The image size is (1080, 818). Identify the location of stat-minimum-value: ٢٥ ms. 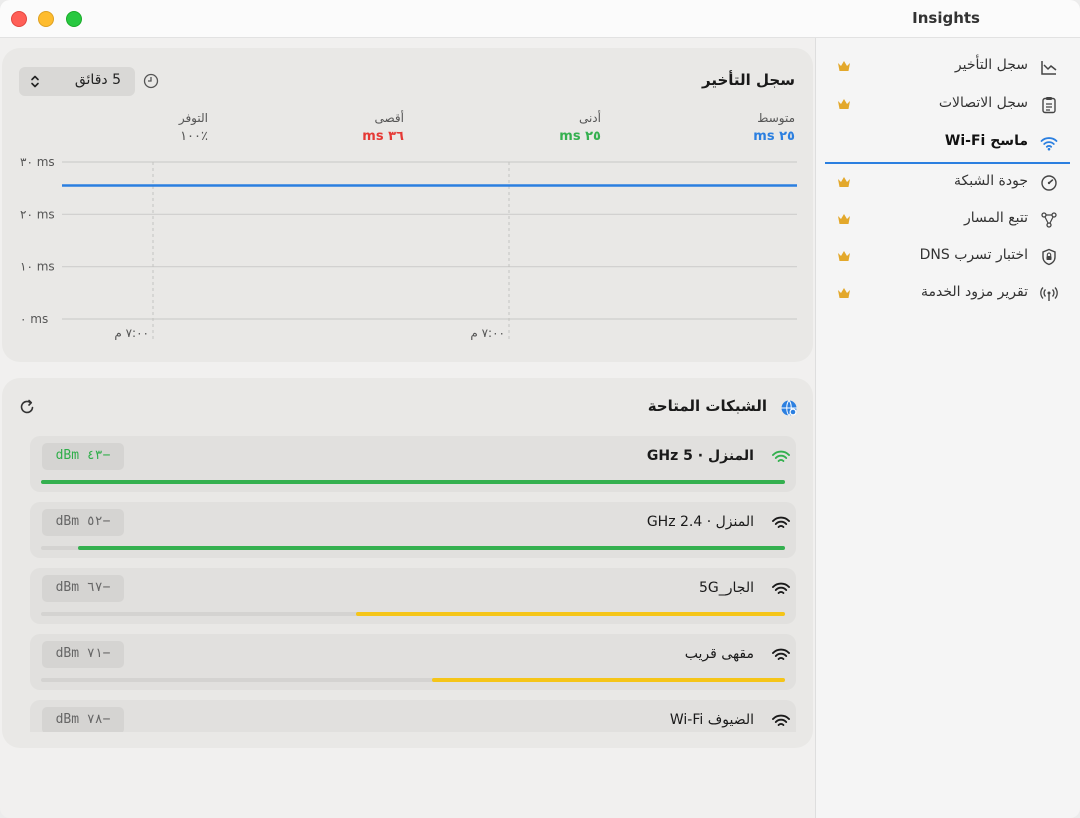
(580, 136).